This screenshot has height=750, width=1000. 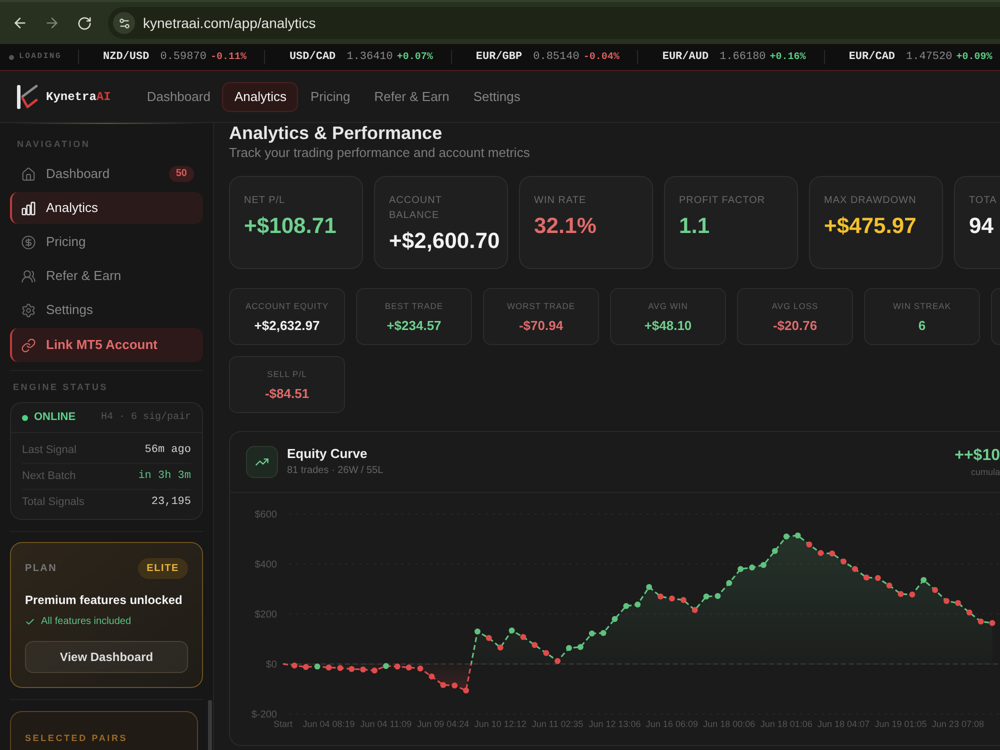 I want to click on currency-pair: USD/CAD, so click(x=312, y=57).